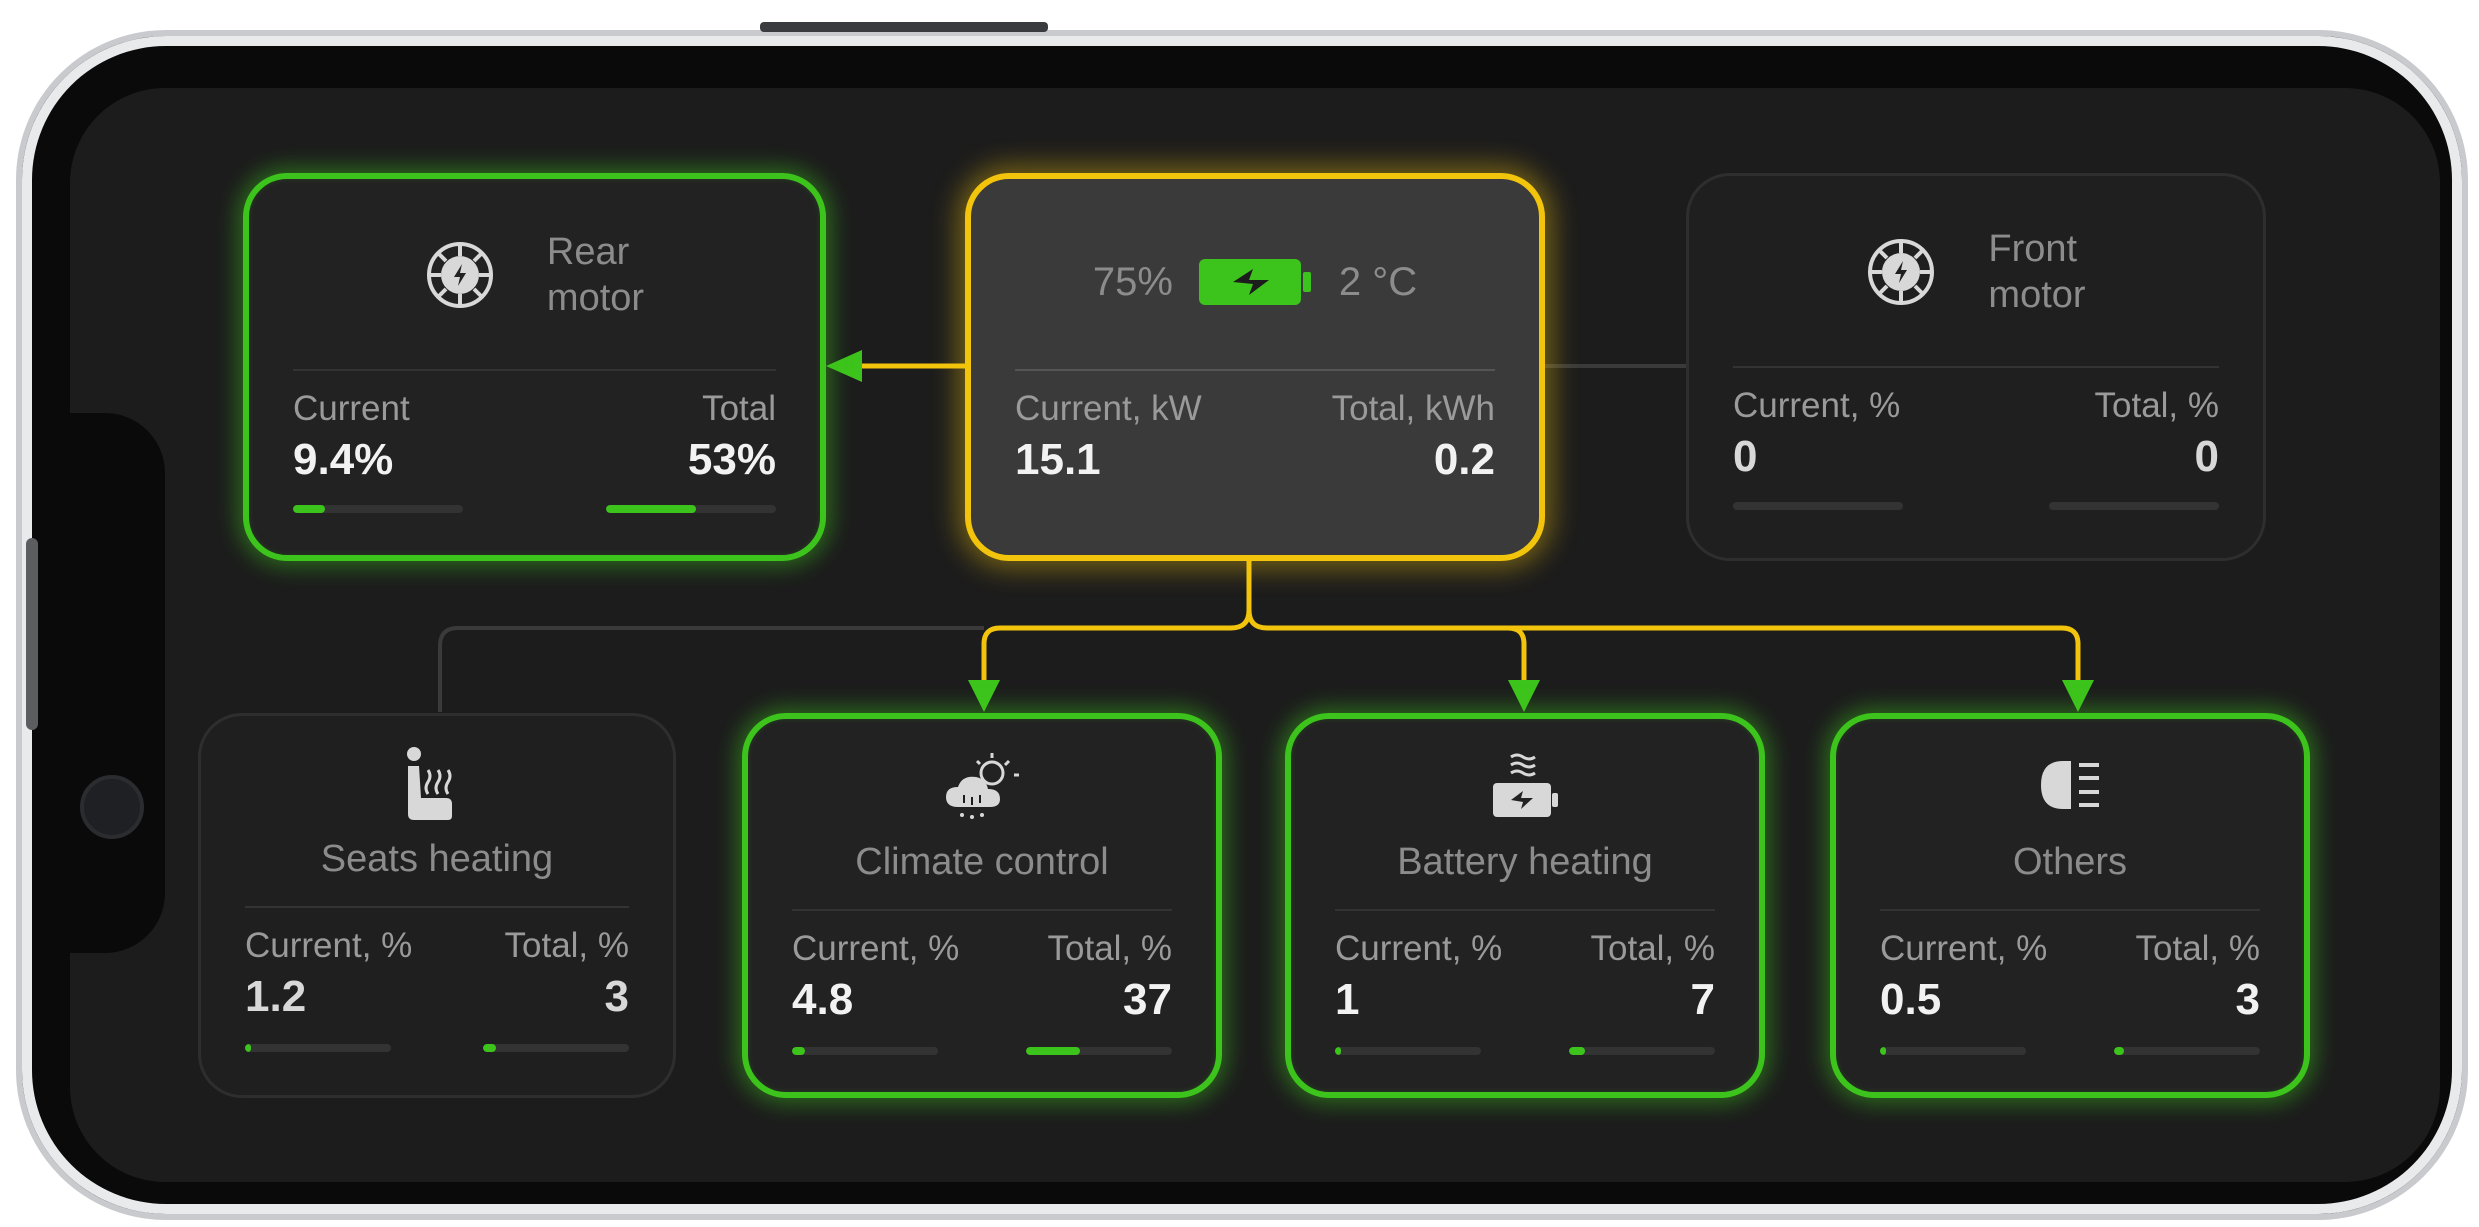 This screenshot has width=2479, height=1227. Describe the element at coordinates (2198, 948) in the screenshot. I see `others-total-label: Total, %` at that location.